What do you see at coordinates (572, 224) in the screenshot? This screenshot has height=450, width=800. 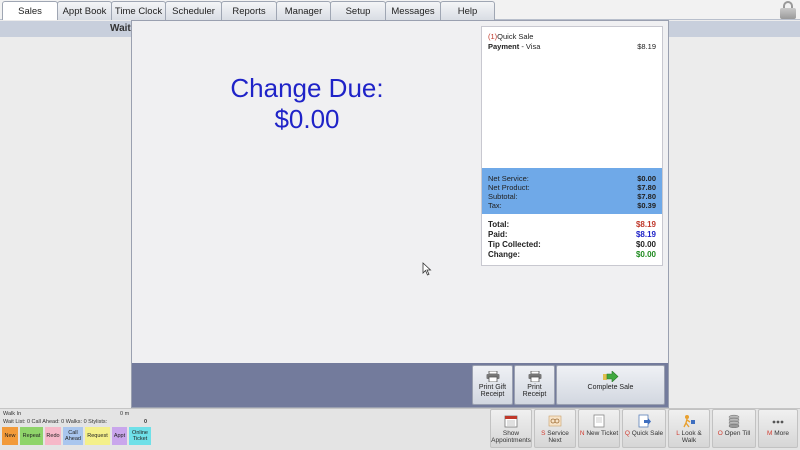 I see `total-row: Total: $8.19` at bounding box center [572, 224].